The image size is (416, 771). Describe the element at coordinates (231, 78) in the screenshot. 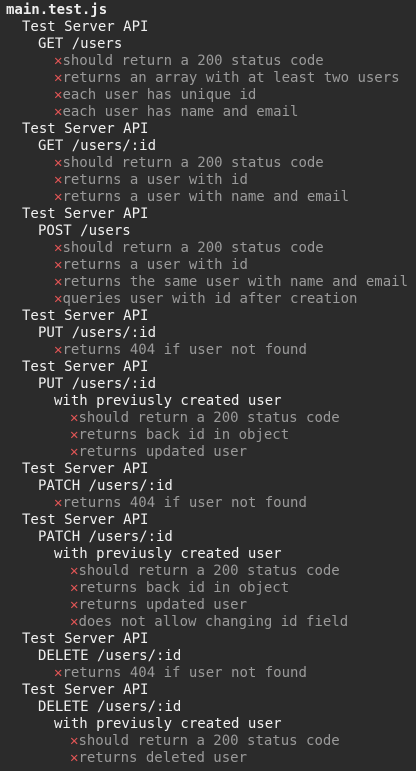

I see `test-case-label: returns an array with at least two users` at that location.